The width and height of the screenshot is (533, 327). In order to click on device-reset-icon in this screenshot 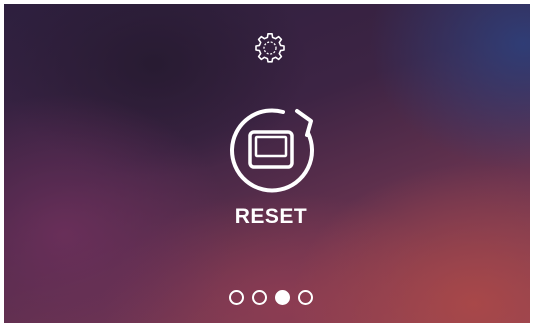, I will do `click(272, 150)`.